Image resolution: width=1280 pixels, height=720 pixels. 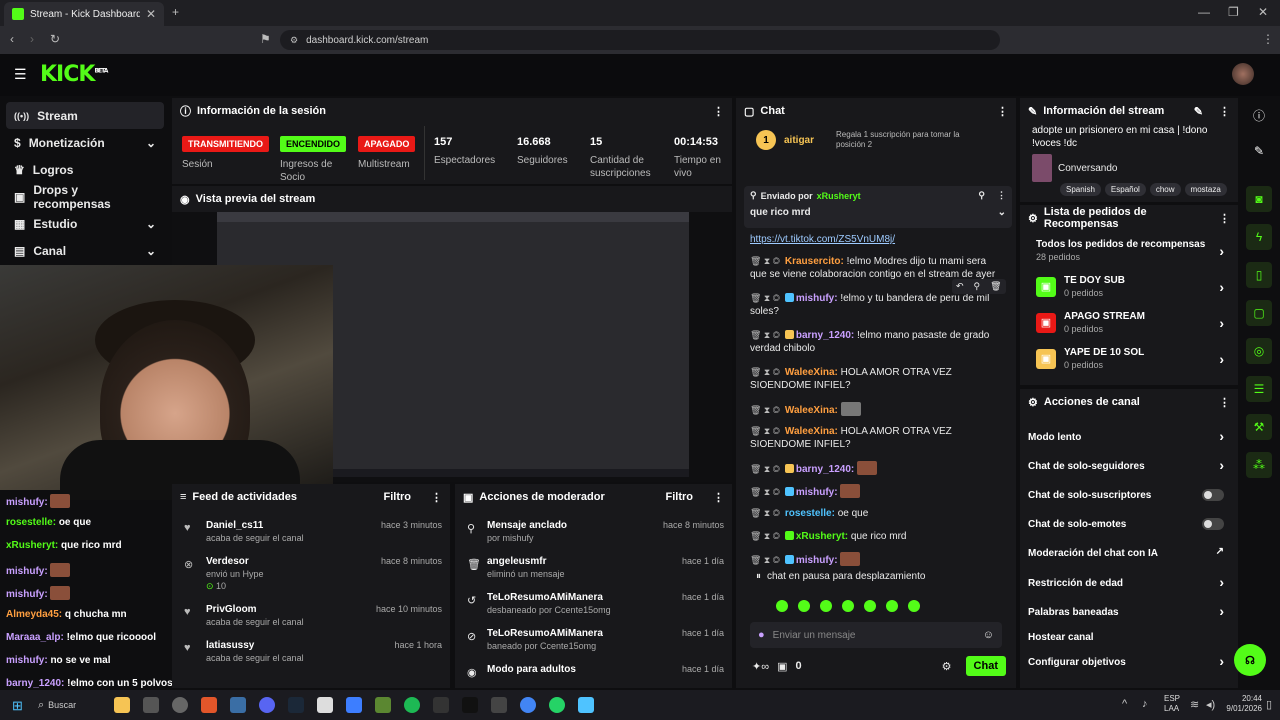 I want to click on action-banned-words: Palabras baneadas ›, so click(x=1129, y=611).